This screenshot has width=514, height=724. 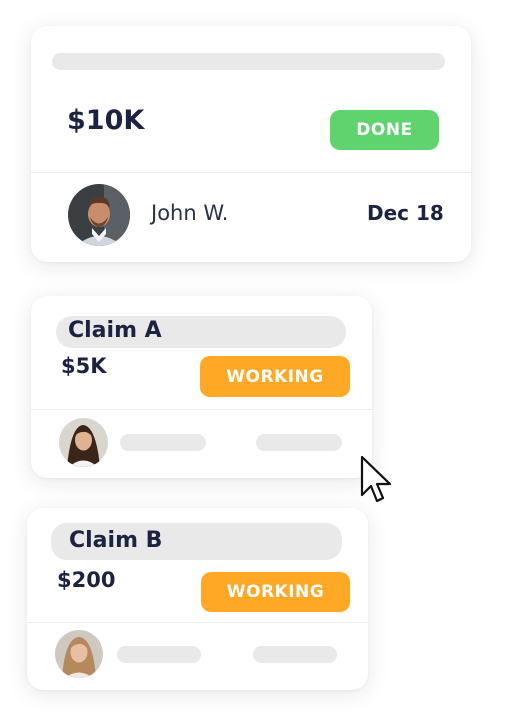 What do you see at coordinates (116, 540) in the screenshot?
I see `claim-title: Claim B` at bounding box center [116, 540].